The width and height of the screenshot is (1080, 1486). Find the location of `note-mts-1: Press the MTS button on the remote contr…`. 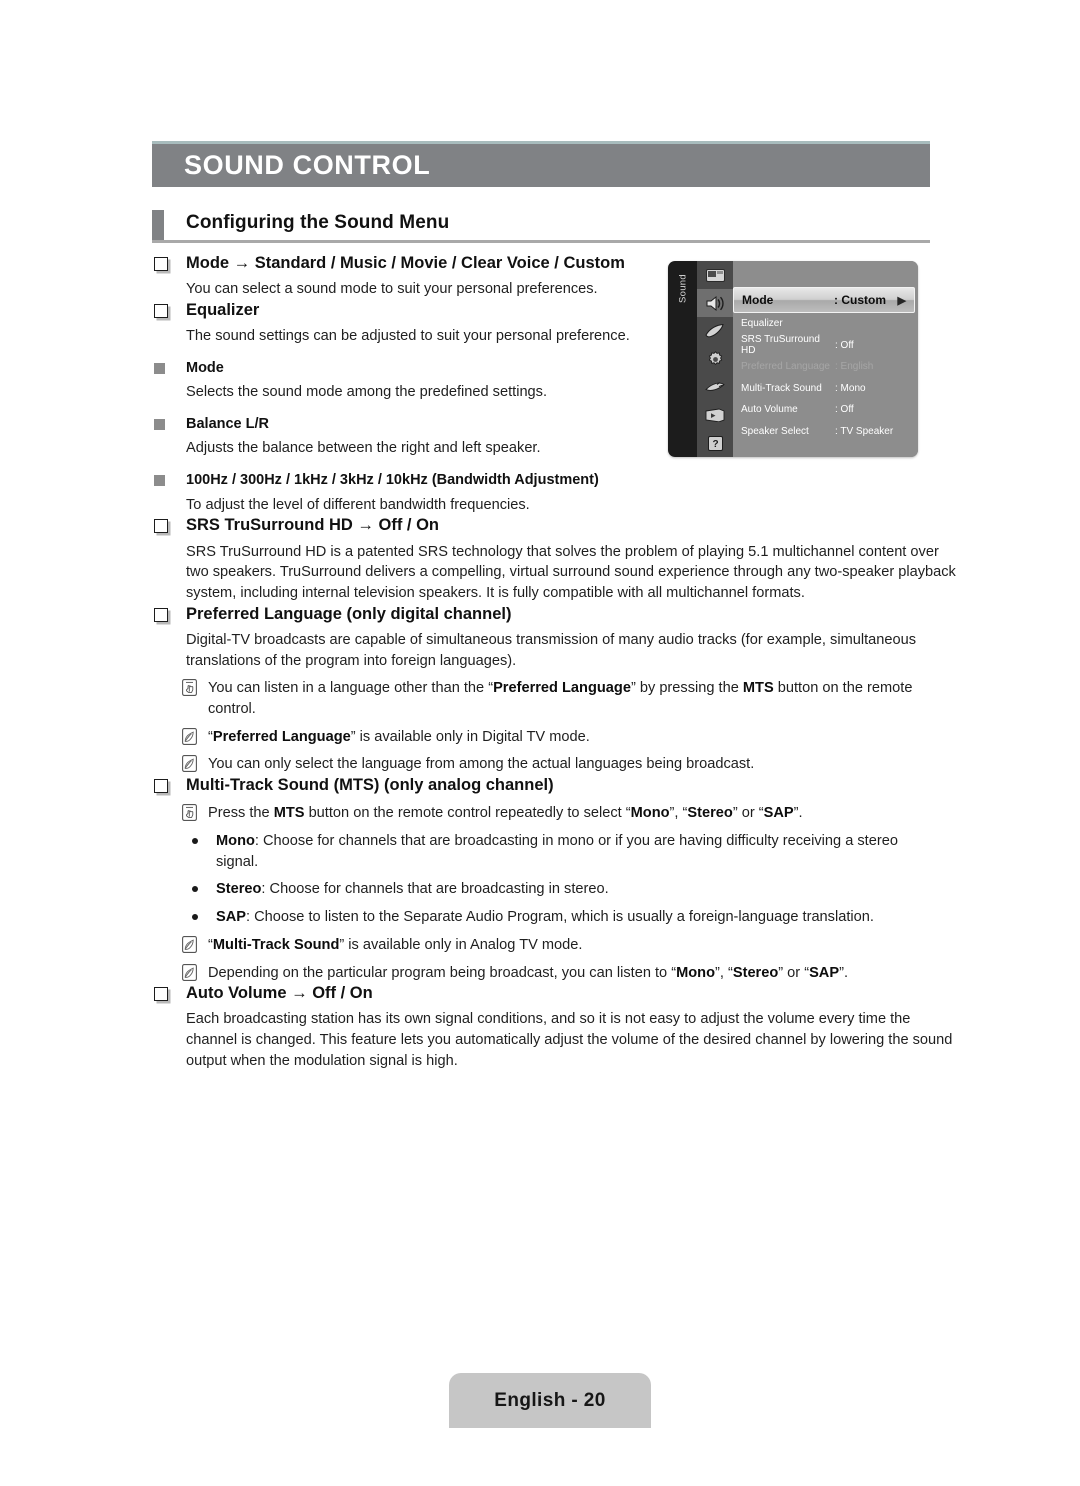

note-mts-1: Press the MTS button on the remote contr… is located at coordinates (541, 813).